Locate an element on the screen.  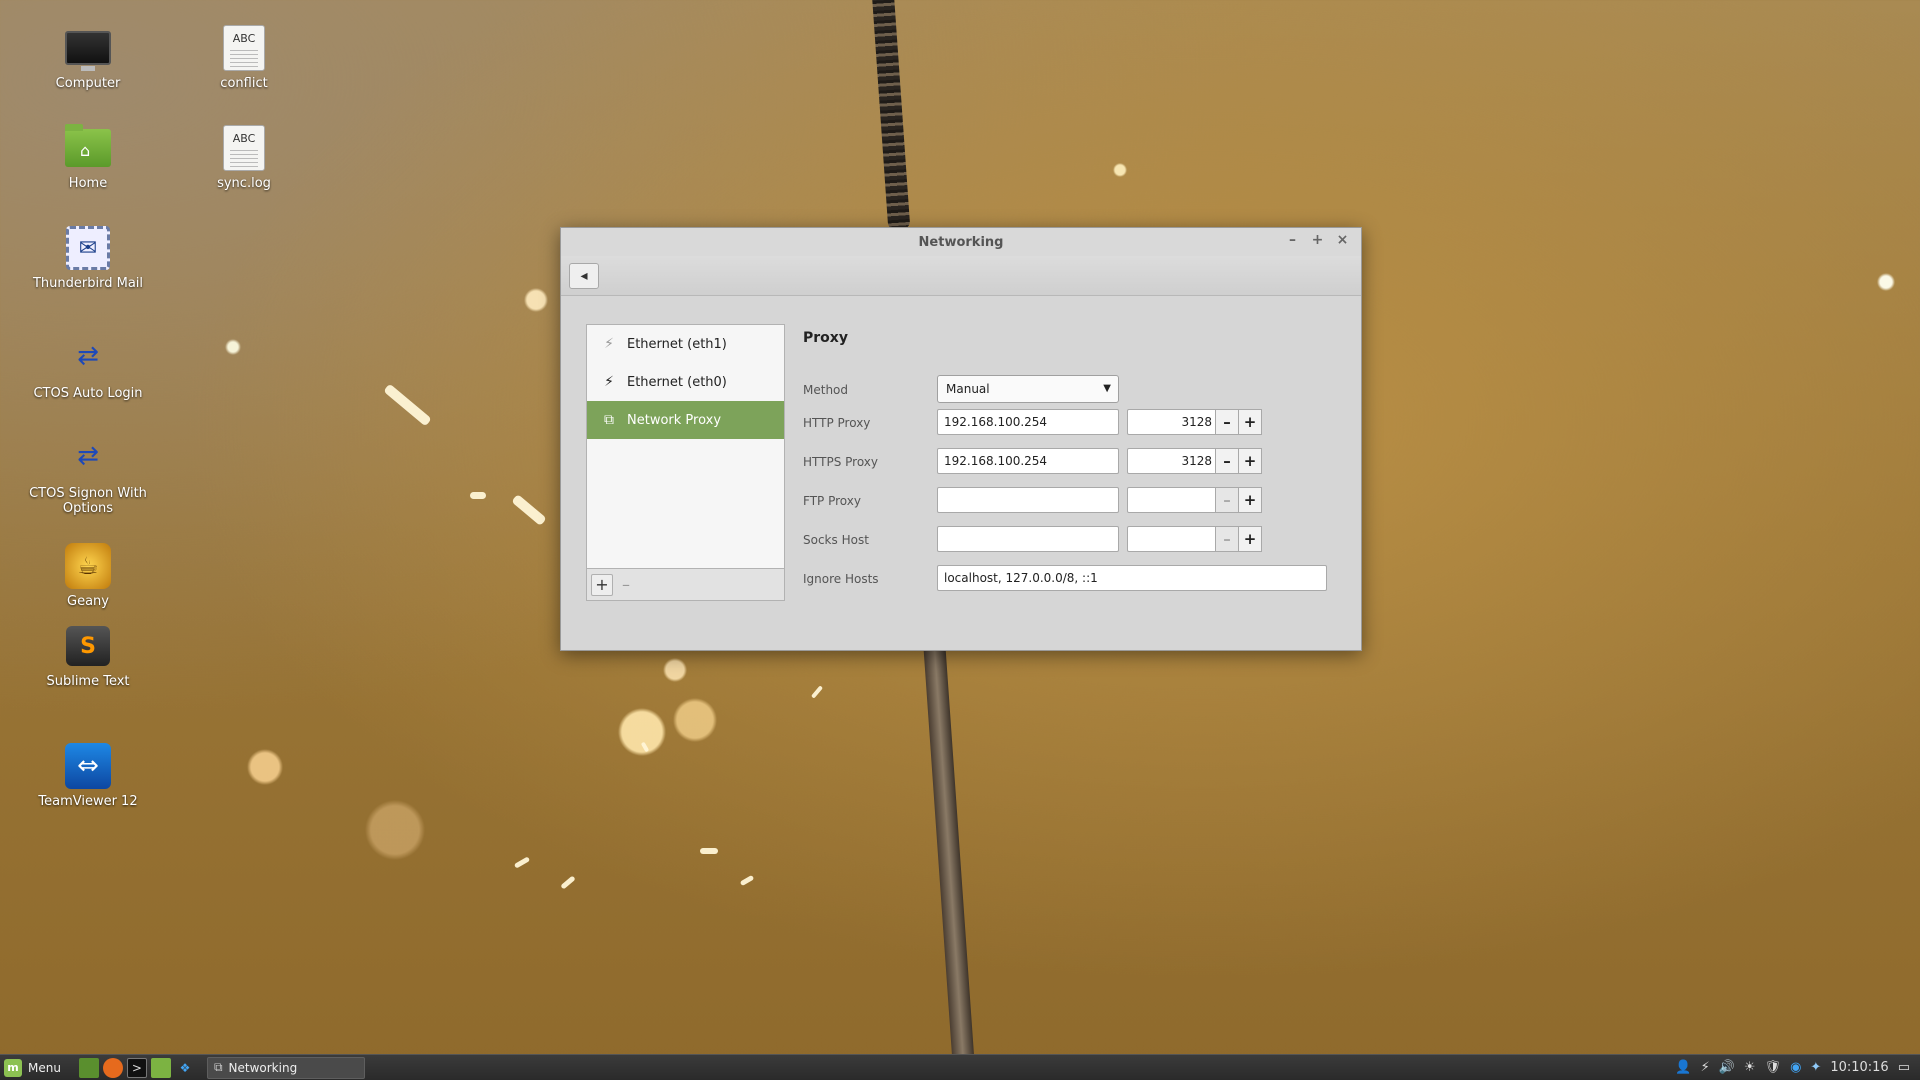
socks-port-decrement-button: – is located at coordinates (1227, 539).